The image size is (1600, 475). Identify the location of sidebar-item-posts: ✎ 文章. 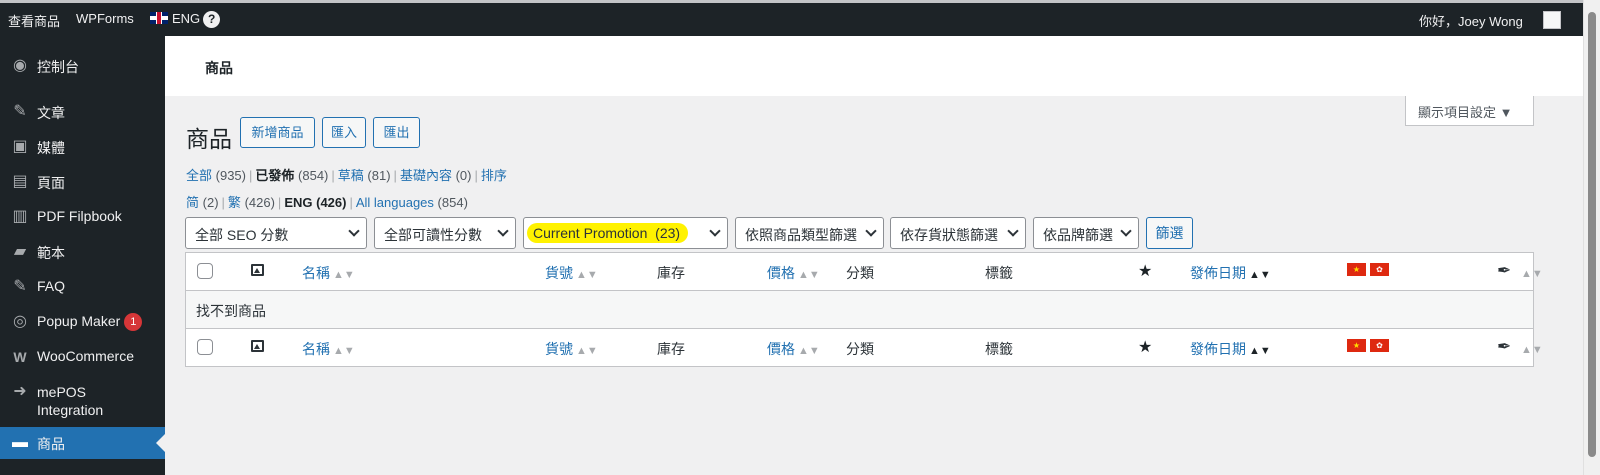
(82, 112).